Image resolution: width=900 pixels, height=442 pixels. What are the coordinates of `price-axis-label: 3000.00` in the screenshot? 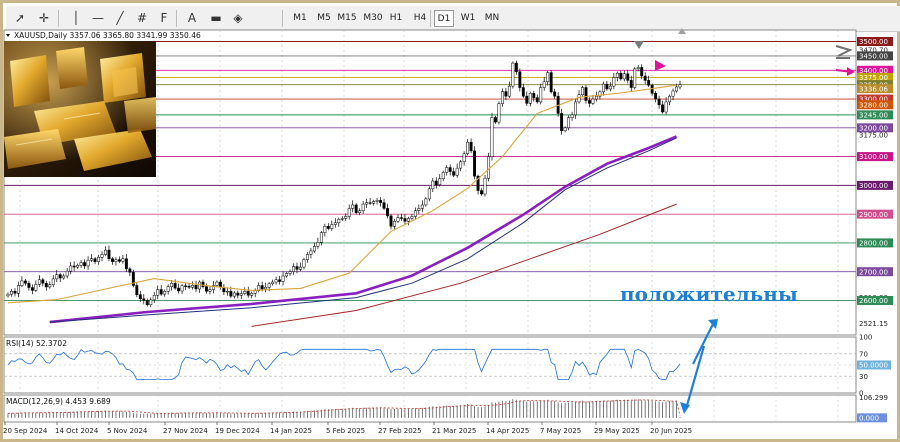 It's located at (873, 186).